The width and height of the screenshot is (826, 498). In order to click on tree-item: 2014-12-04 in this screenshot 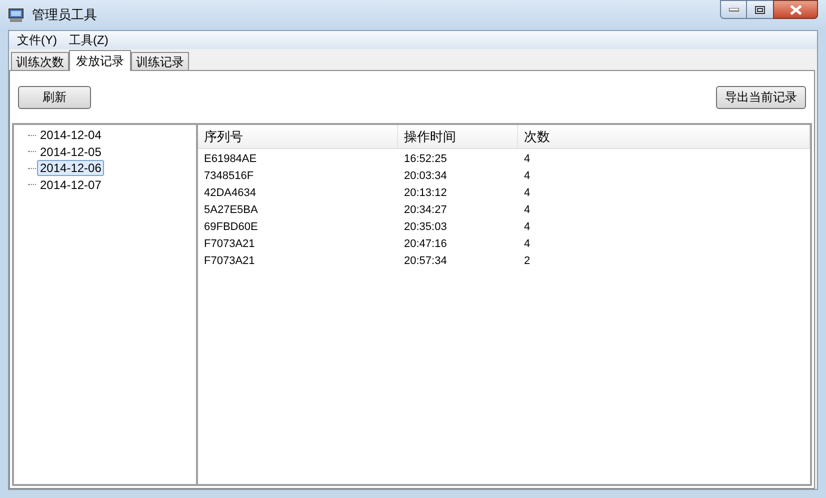, I will do `click(70, 135)`.